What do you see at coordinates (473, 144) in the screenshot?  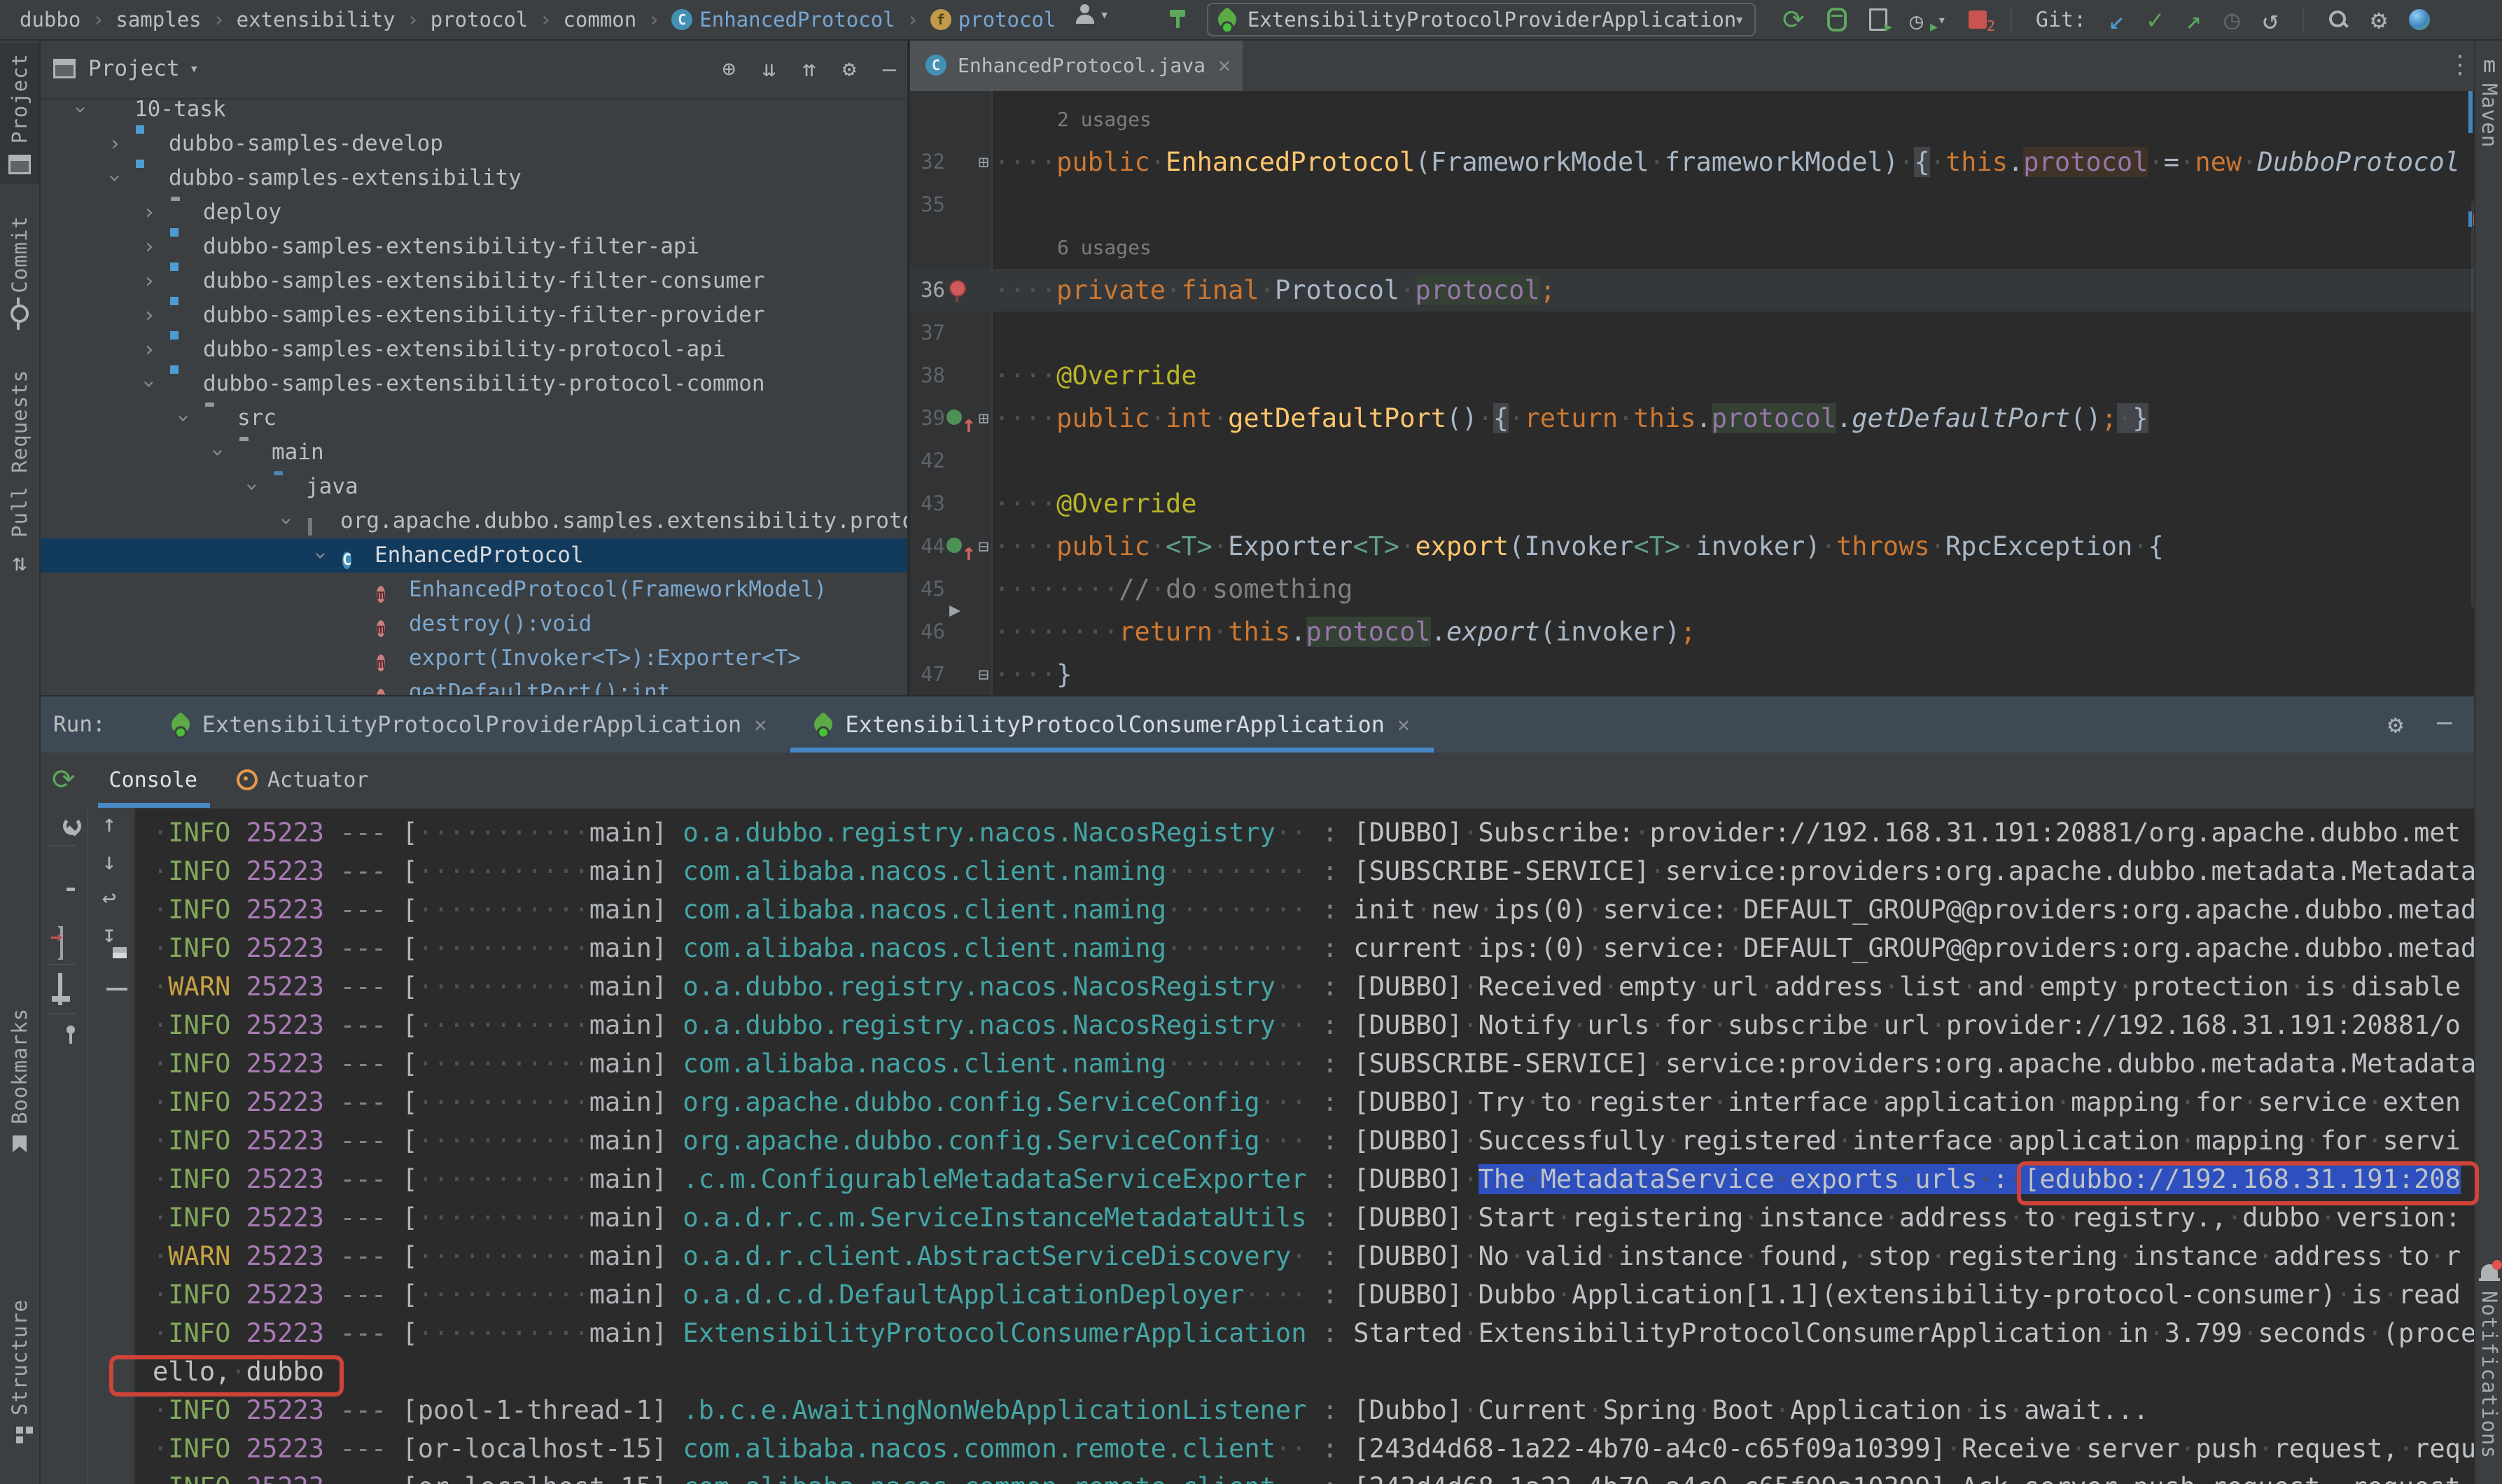 I see `tree-item: › dubbo-samples-develop` at bounding box center [473, 144].